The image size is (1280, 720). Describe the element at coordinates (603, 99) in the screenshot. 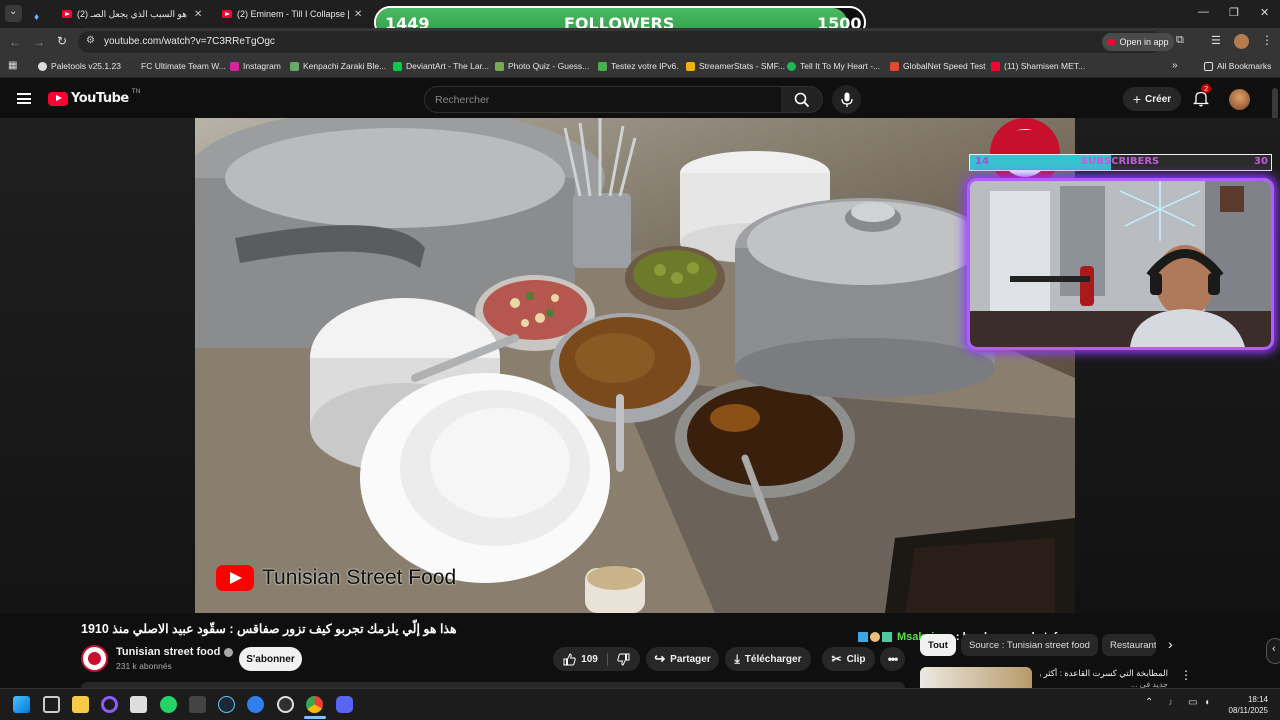

I see `search-input: Rechercher` at that location.